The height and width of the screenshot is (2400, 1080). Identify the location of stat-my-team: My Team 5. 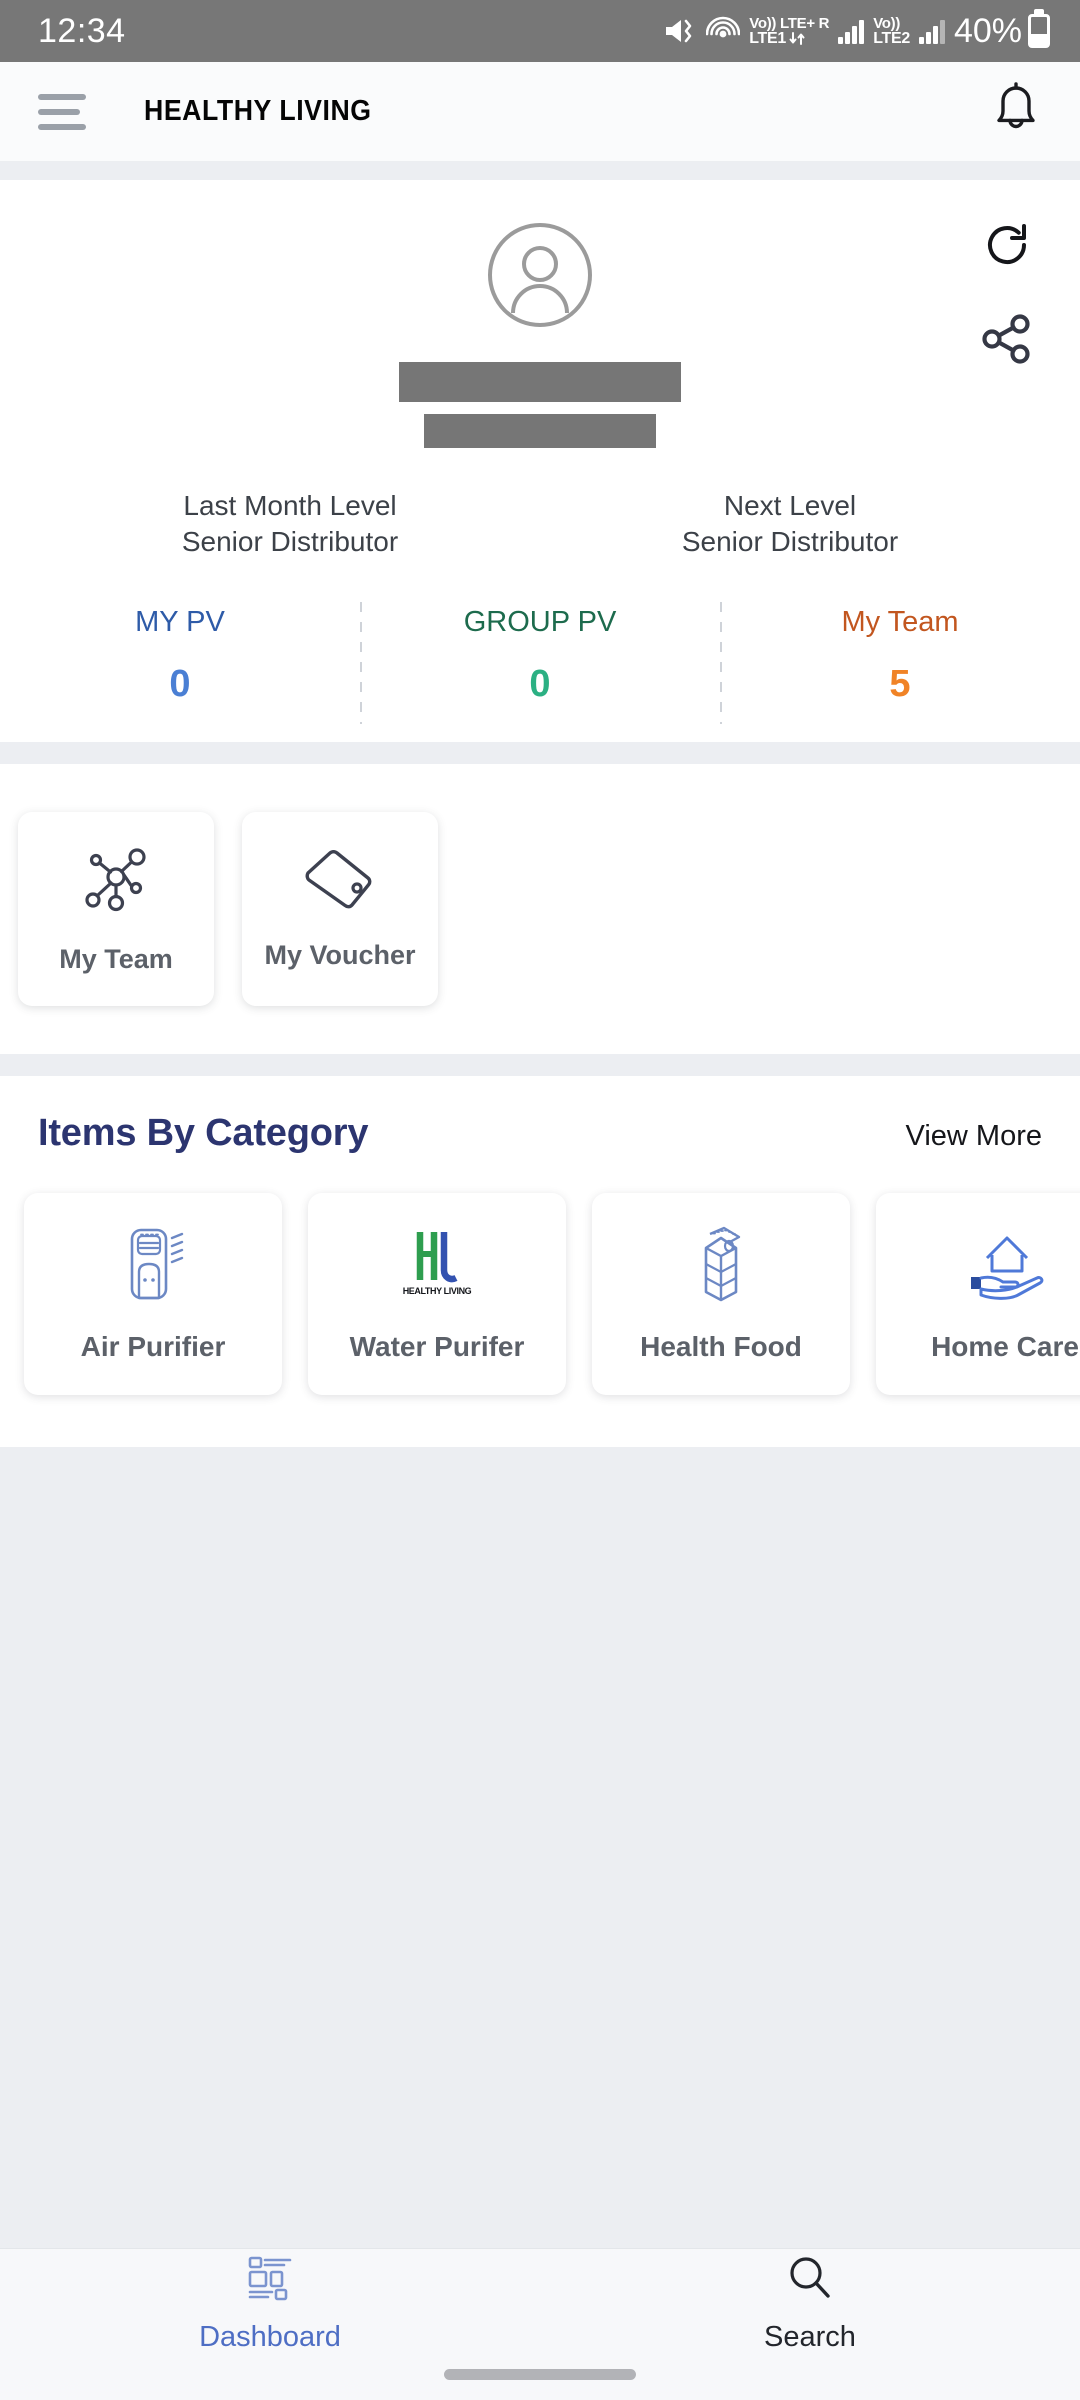
(900, 662).